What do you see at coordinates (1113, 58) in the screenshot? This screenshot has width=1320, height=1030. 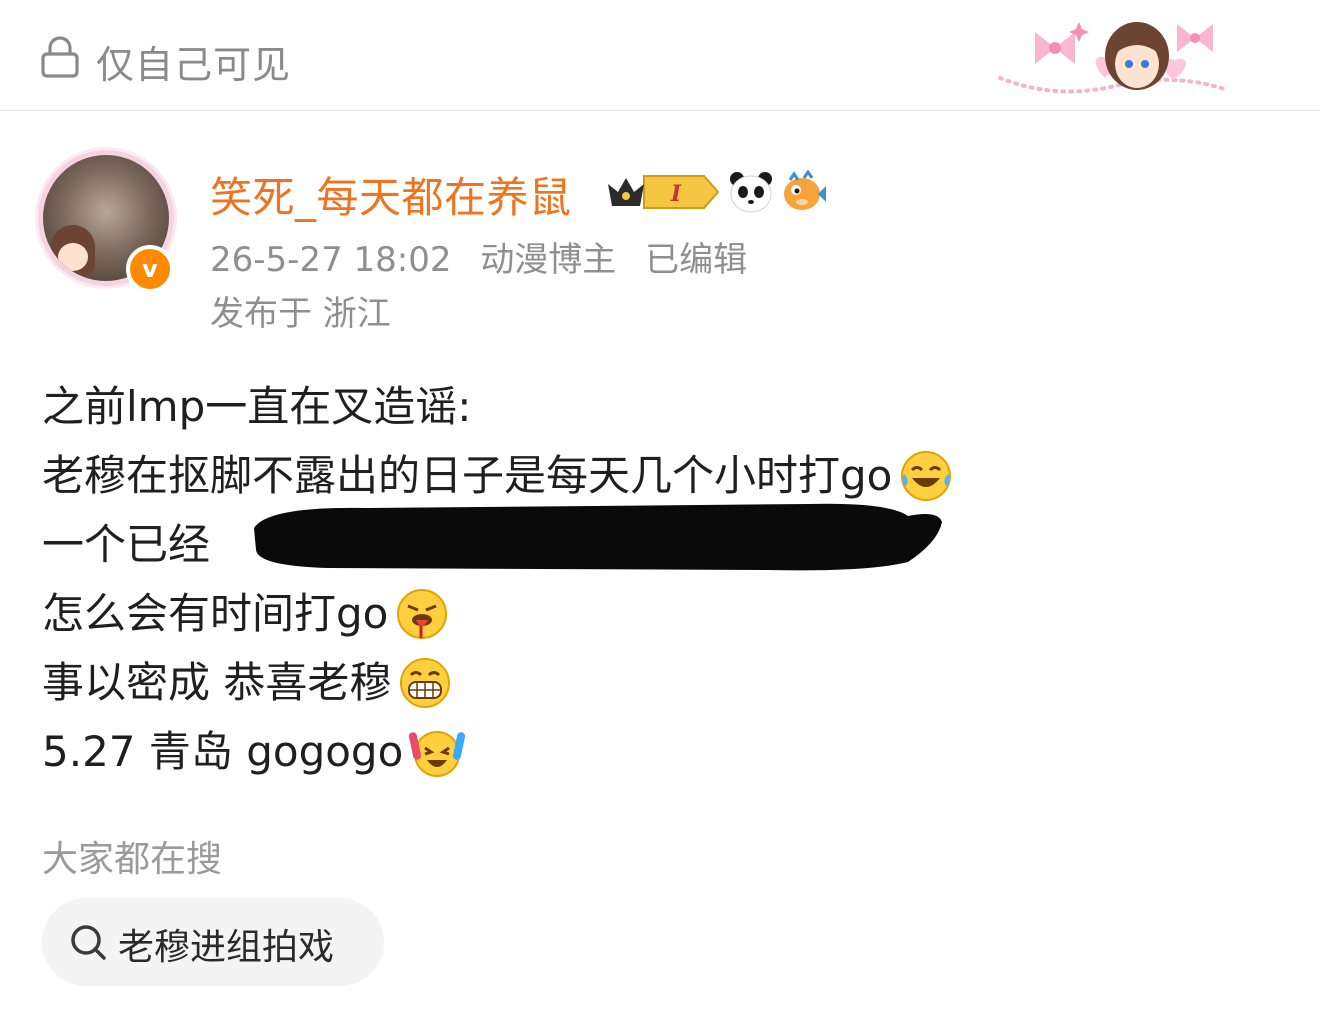 I see `anime-girl-decoration-icon` at bounding box center [1113, 58].